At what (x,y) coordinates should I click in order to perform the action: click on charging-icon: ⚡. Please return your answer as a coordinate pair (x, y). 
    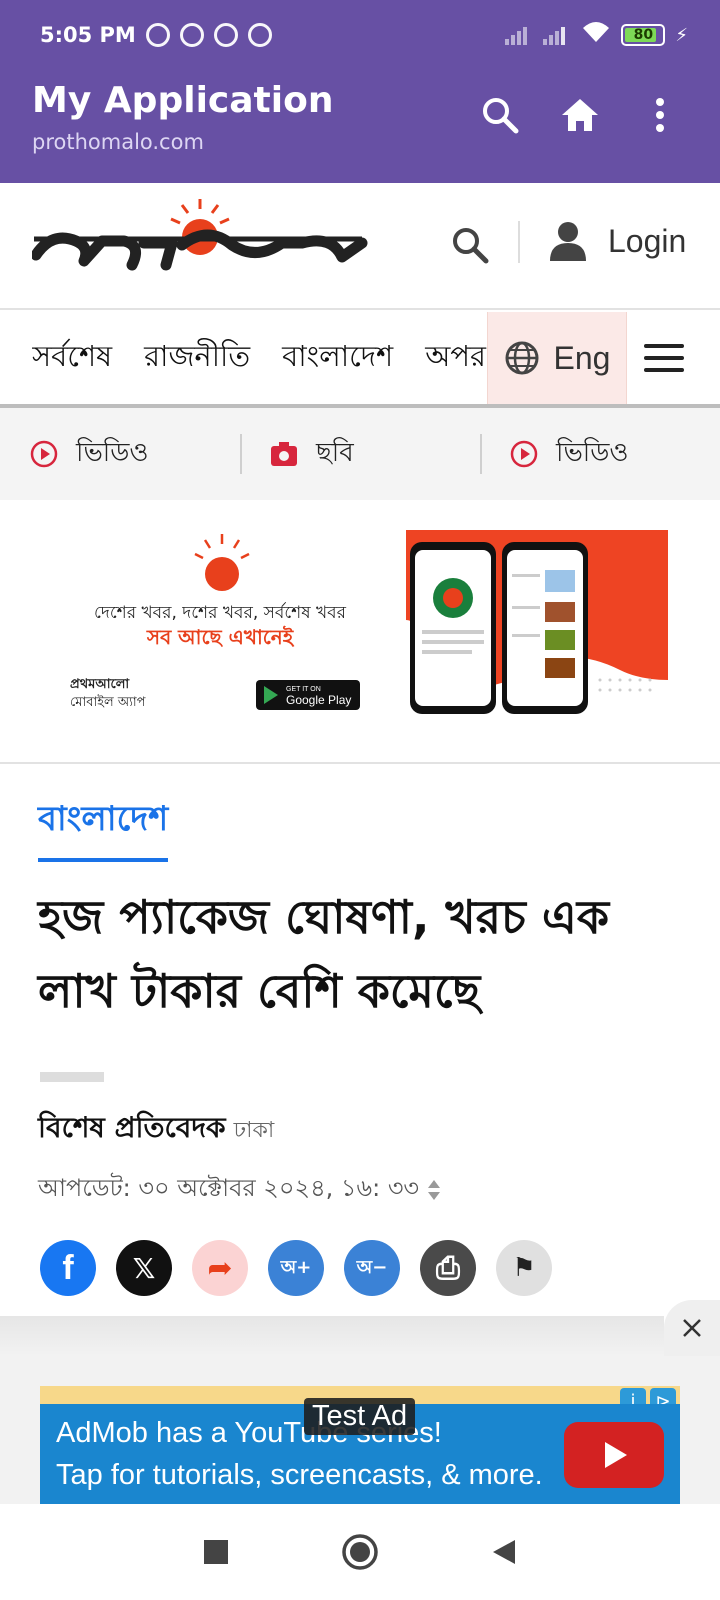
    Looking at the image, I should click on (681, 35).